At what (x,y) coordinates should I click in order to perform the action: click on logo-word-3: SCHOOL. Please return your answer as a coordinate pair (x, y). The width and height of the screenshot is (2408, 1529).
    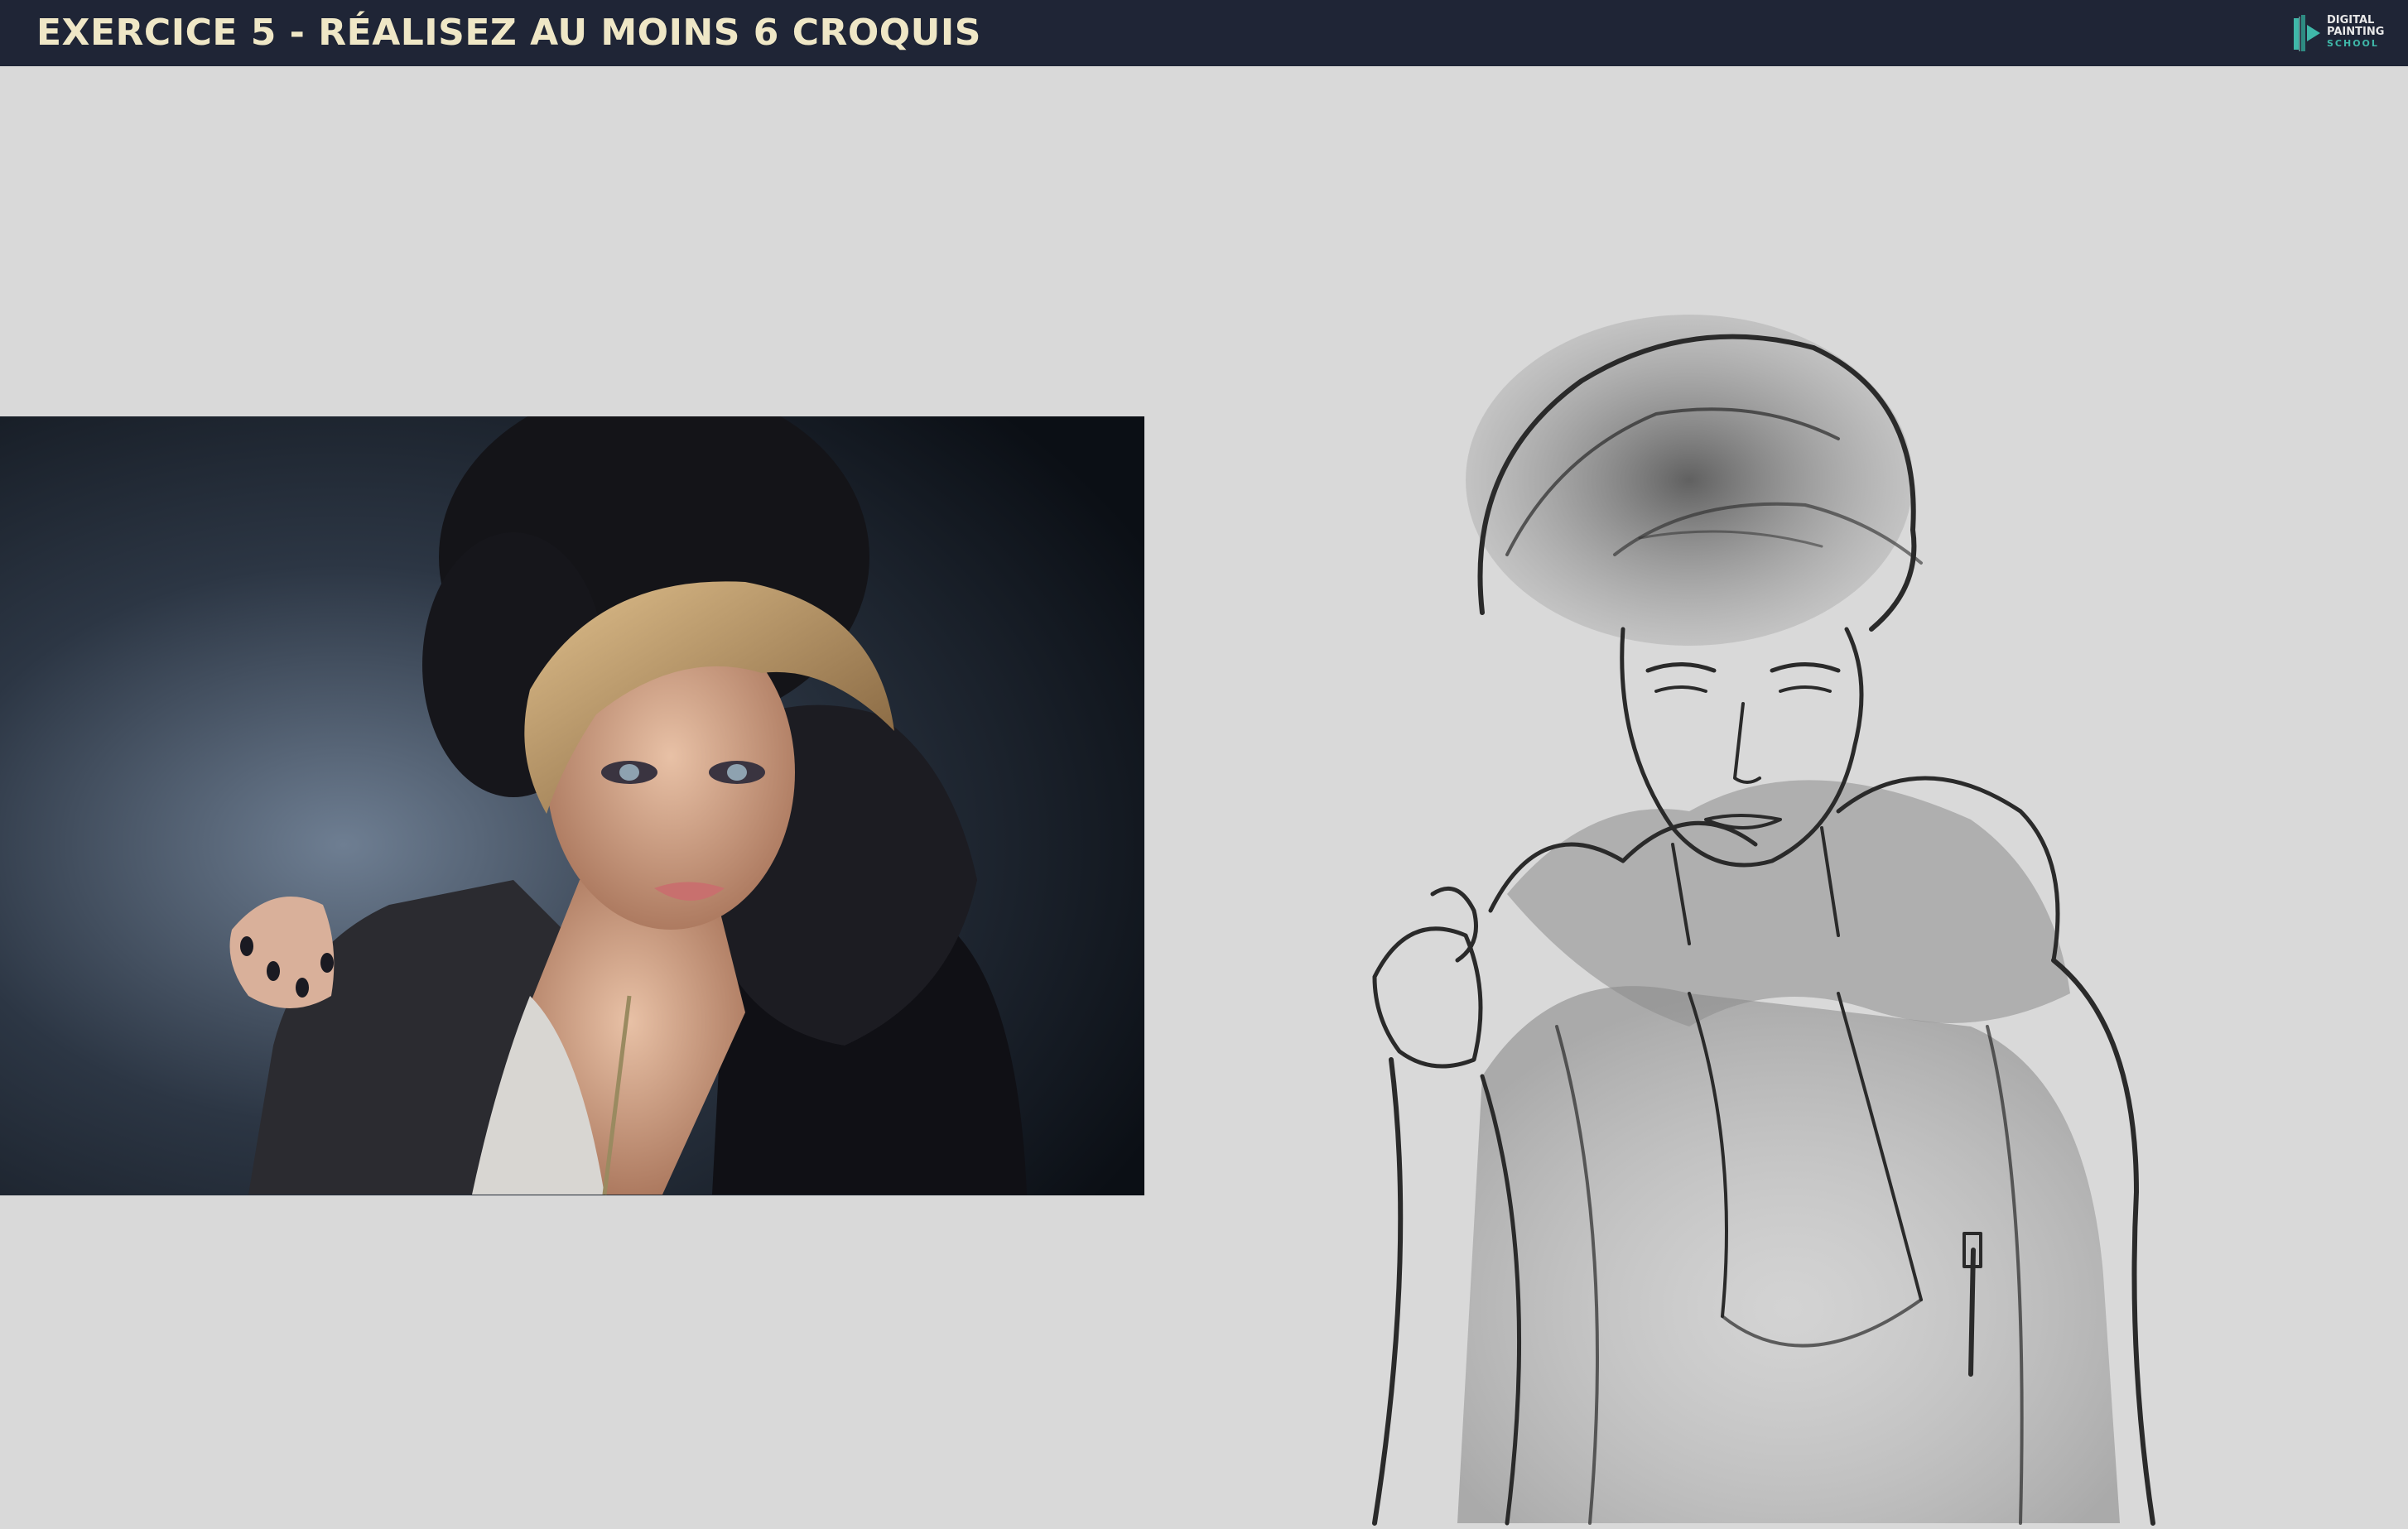
    Looking at the image, I should click on (2353, 43).